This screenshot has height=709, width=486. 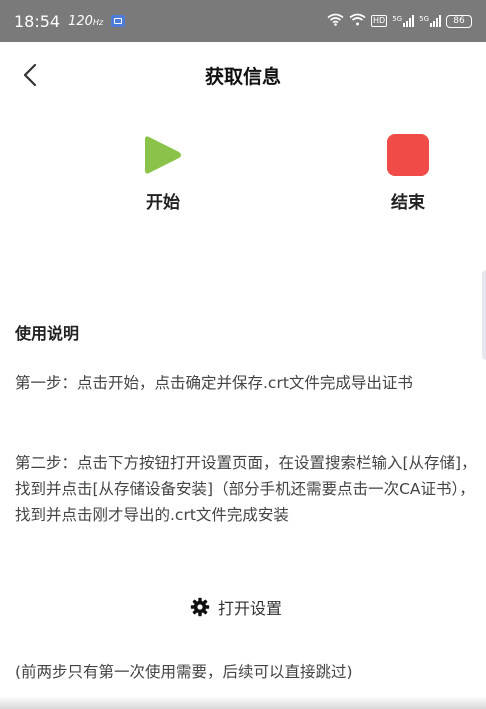 I want to click on nav-bar: 获取信息, so click(x=243, y=75).